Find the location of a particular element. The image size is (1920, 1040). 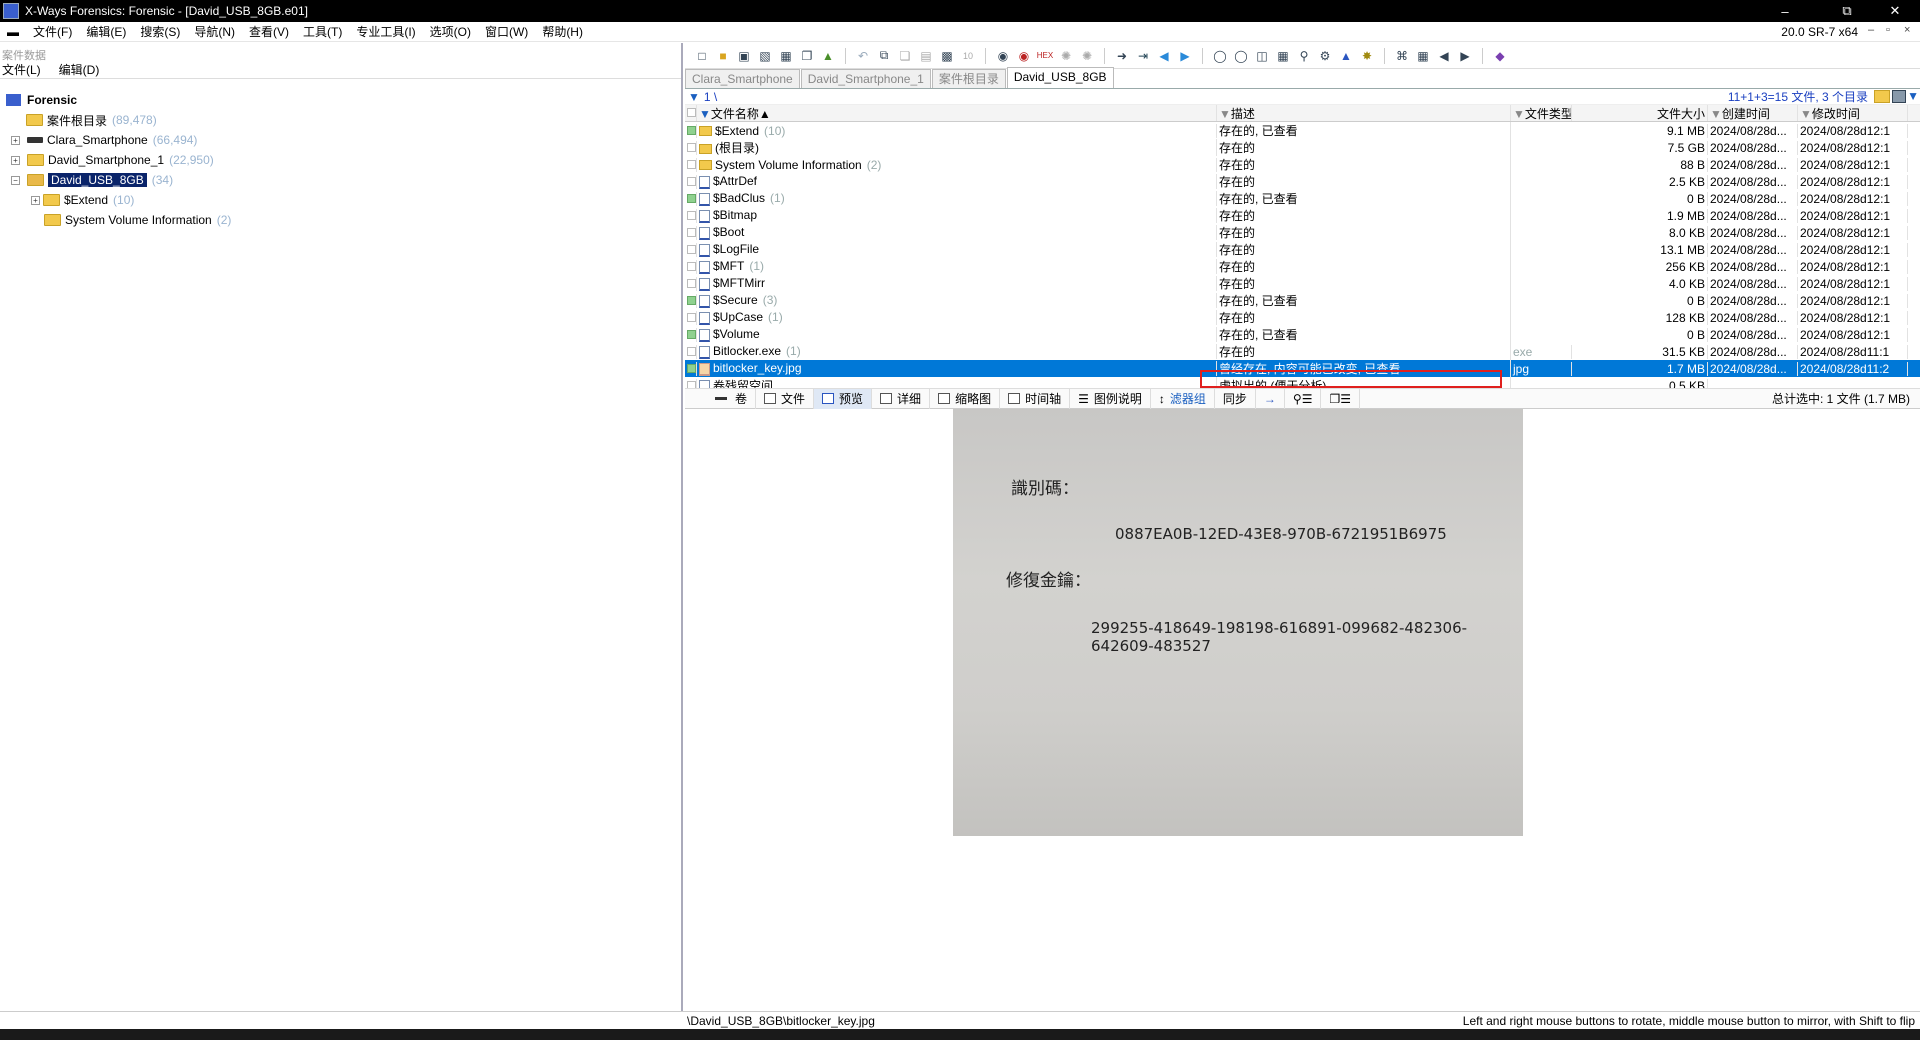

eraser-icon: ◆ is located at coordinates (1500, 56).